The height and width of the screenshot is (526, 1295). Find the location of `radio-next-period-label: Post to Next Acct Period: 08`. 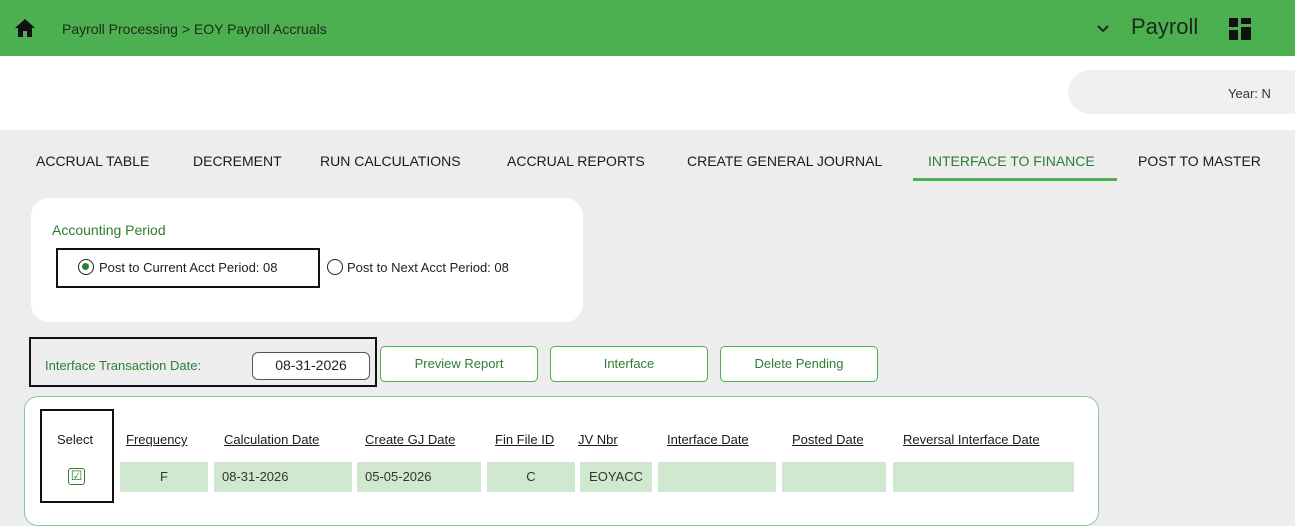

radio-next-period-label: Post to Next Acct Period: 08 is located at coordinates (428, 267).